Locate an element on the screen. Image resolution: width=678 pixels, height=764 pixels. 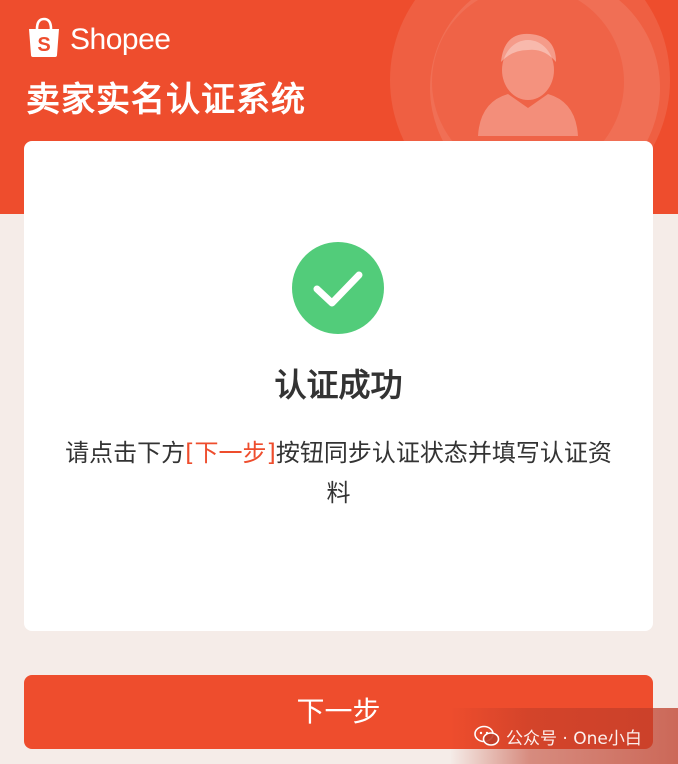
instruction-prefix: 请点击下方 is located at coordinates (125, 453).